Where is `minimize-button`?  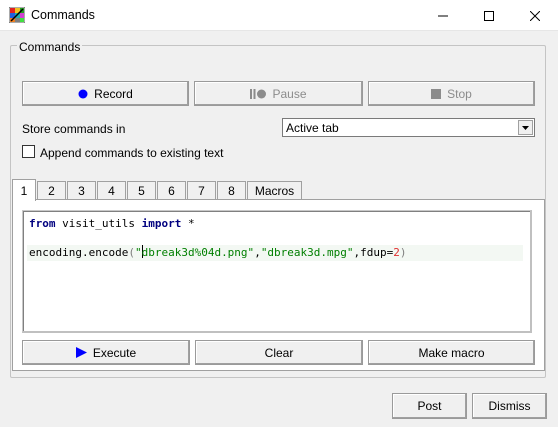
minimize-button is located at coordinates (443, 15).